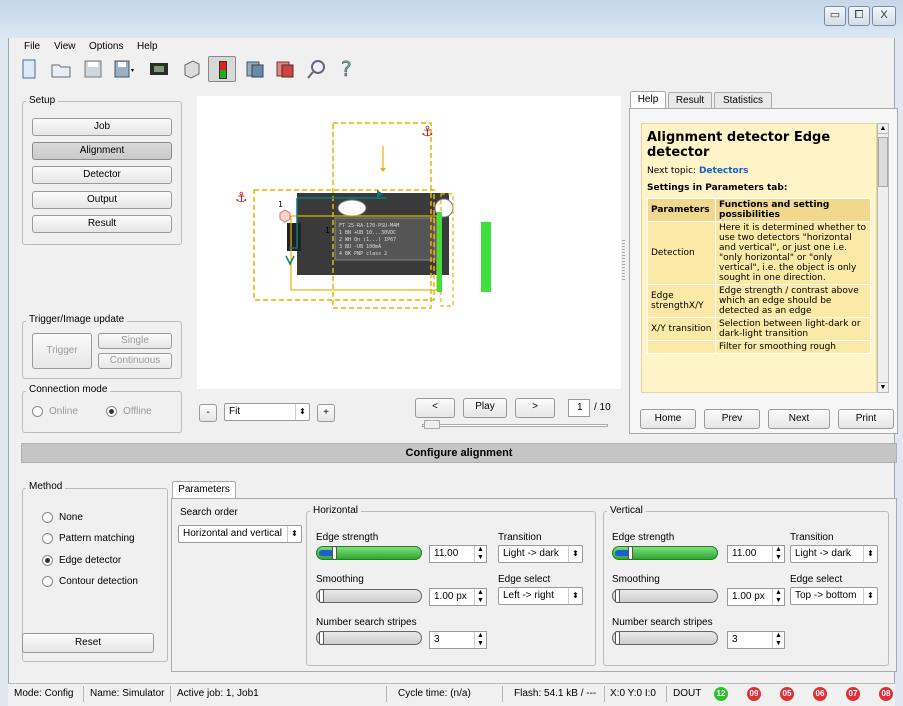 The width and height of the screenshot is (903, 706). What do you see at coordinates (90, 581) in the screenshot?
I see `method-contour-radio: Contour detection` at bounding box center [90, 581].